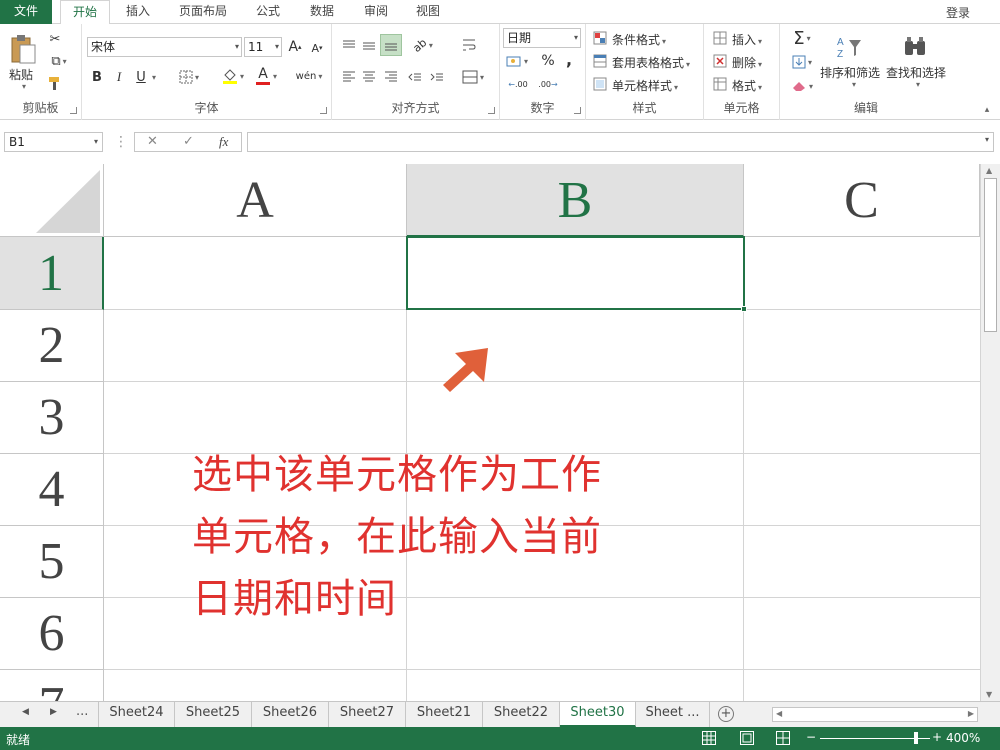  What do you see at coordinates (639, 39) in the screenshot?
I see `conditional-formatting-button: 条件格式 ▾` at bounding box center [639, 39].